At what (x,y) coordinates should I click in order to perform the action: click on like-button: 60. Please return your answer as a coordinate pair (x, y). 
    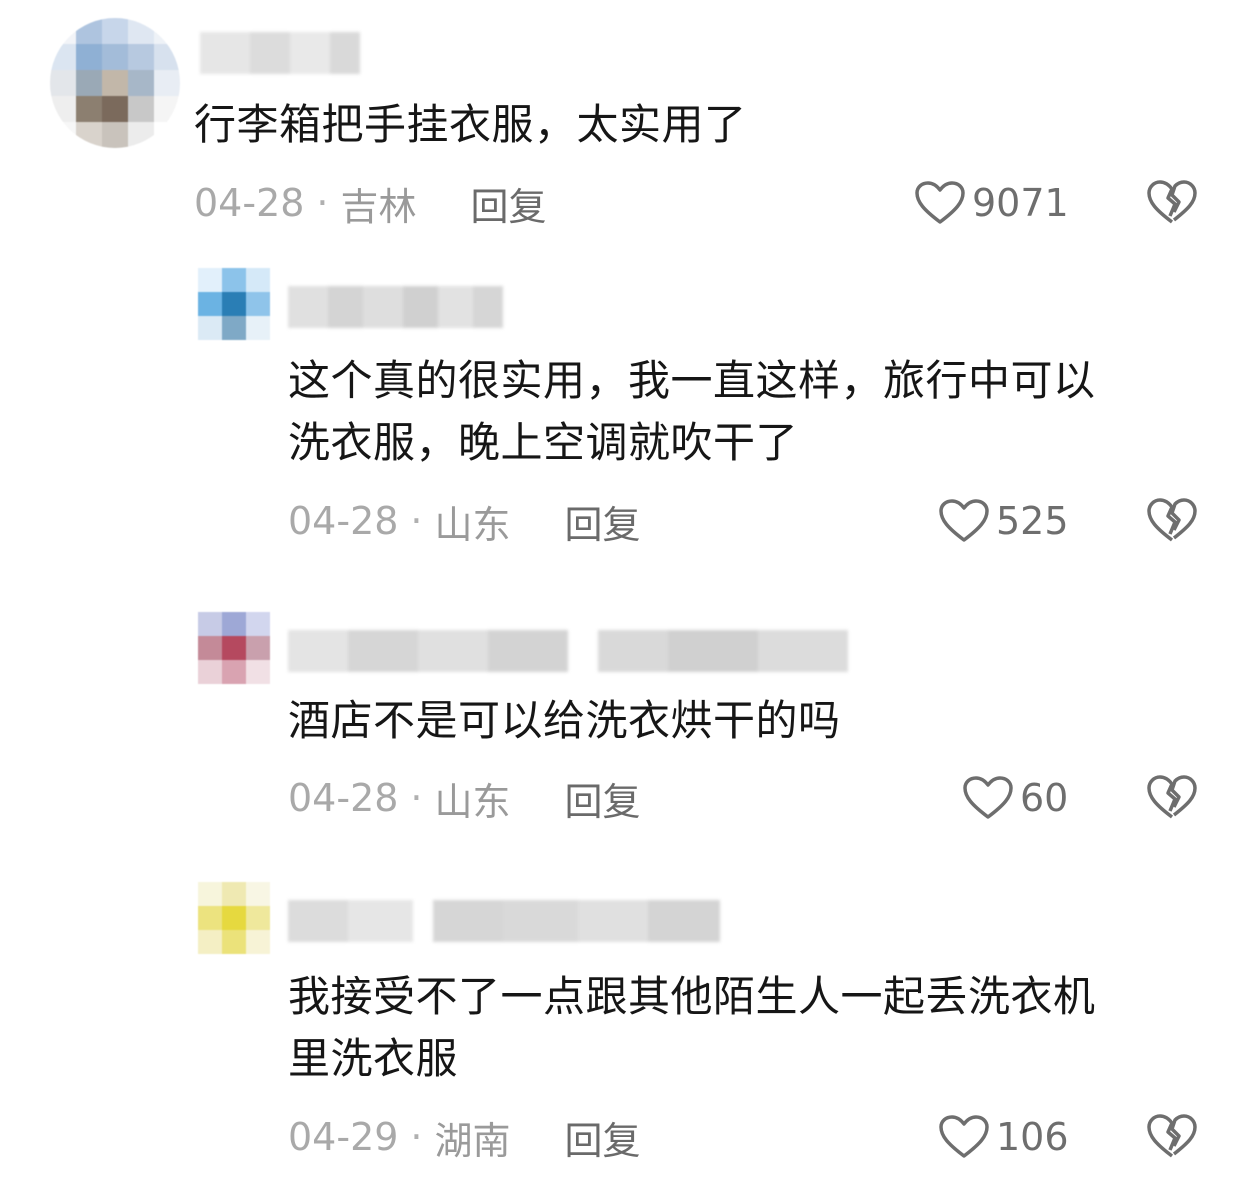
    Looking at the image, I should click on (1015, 798).